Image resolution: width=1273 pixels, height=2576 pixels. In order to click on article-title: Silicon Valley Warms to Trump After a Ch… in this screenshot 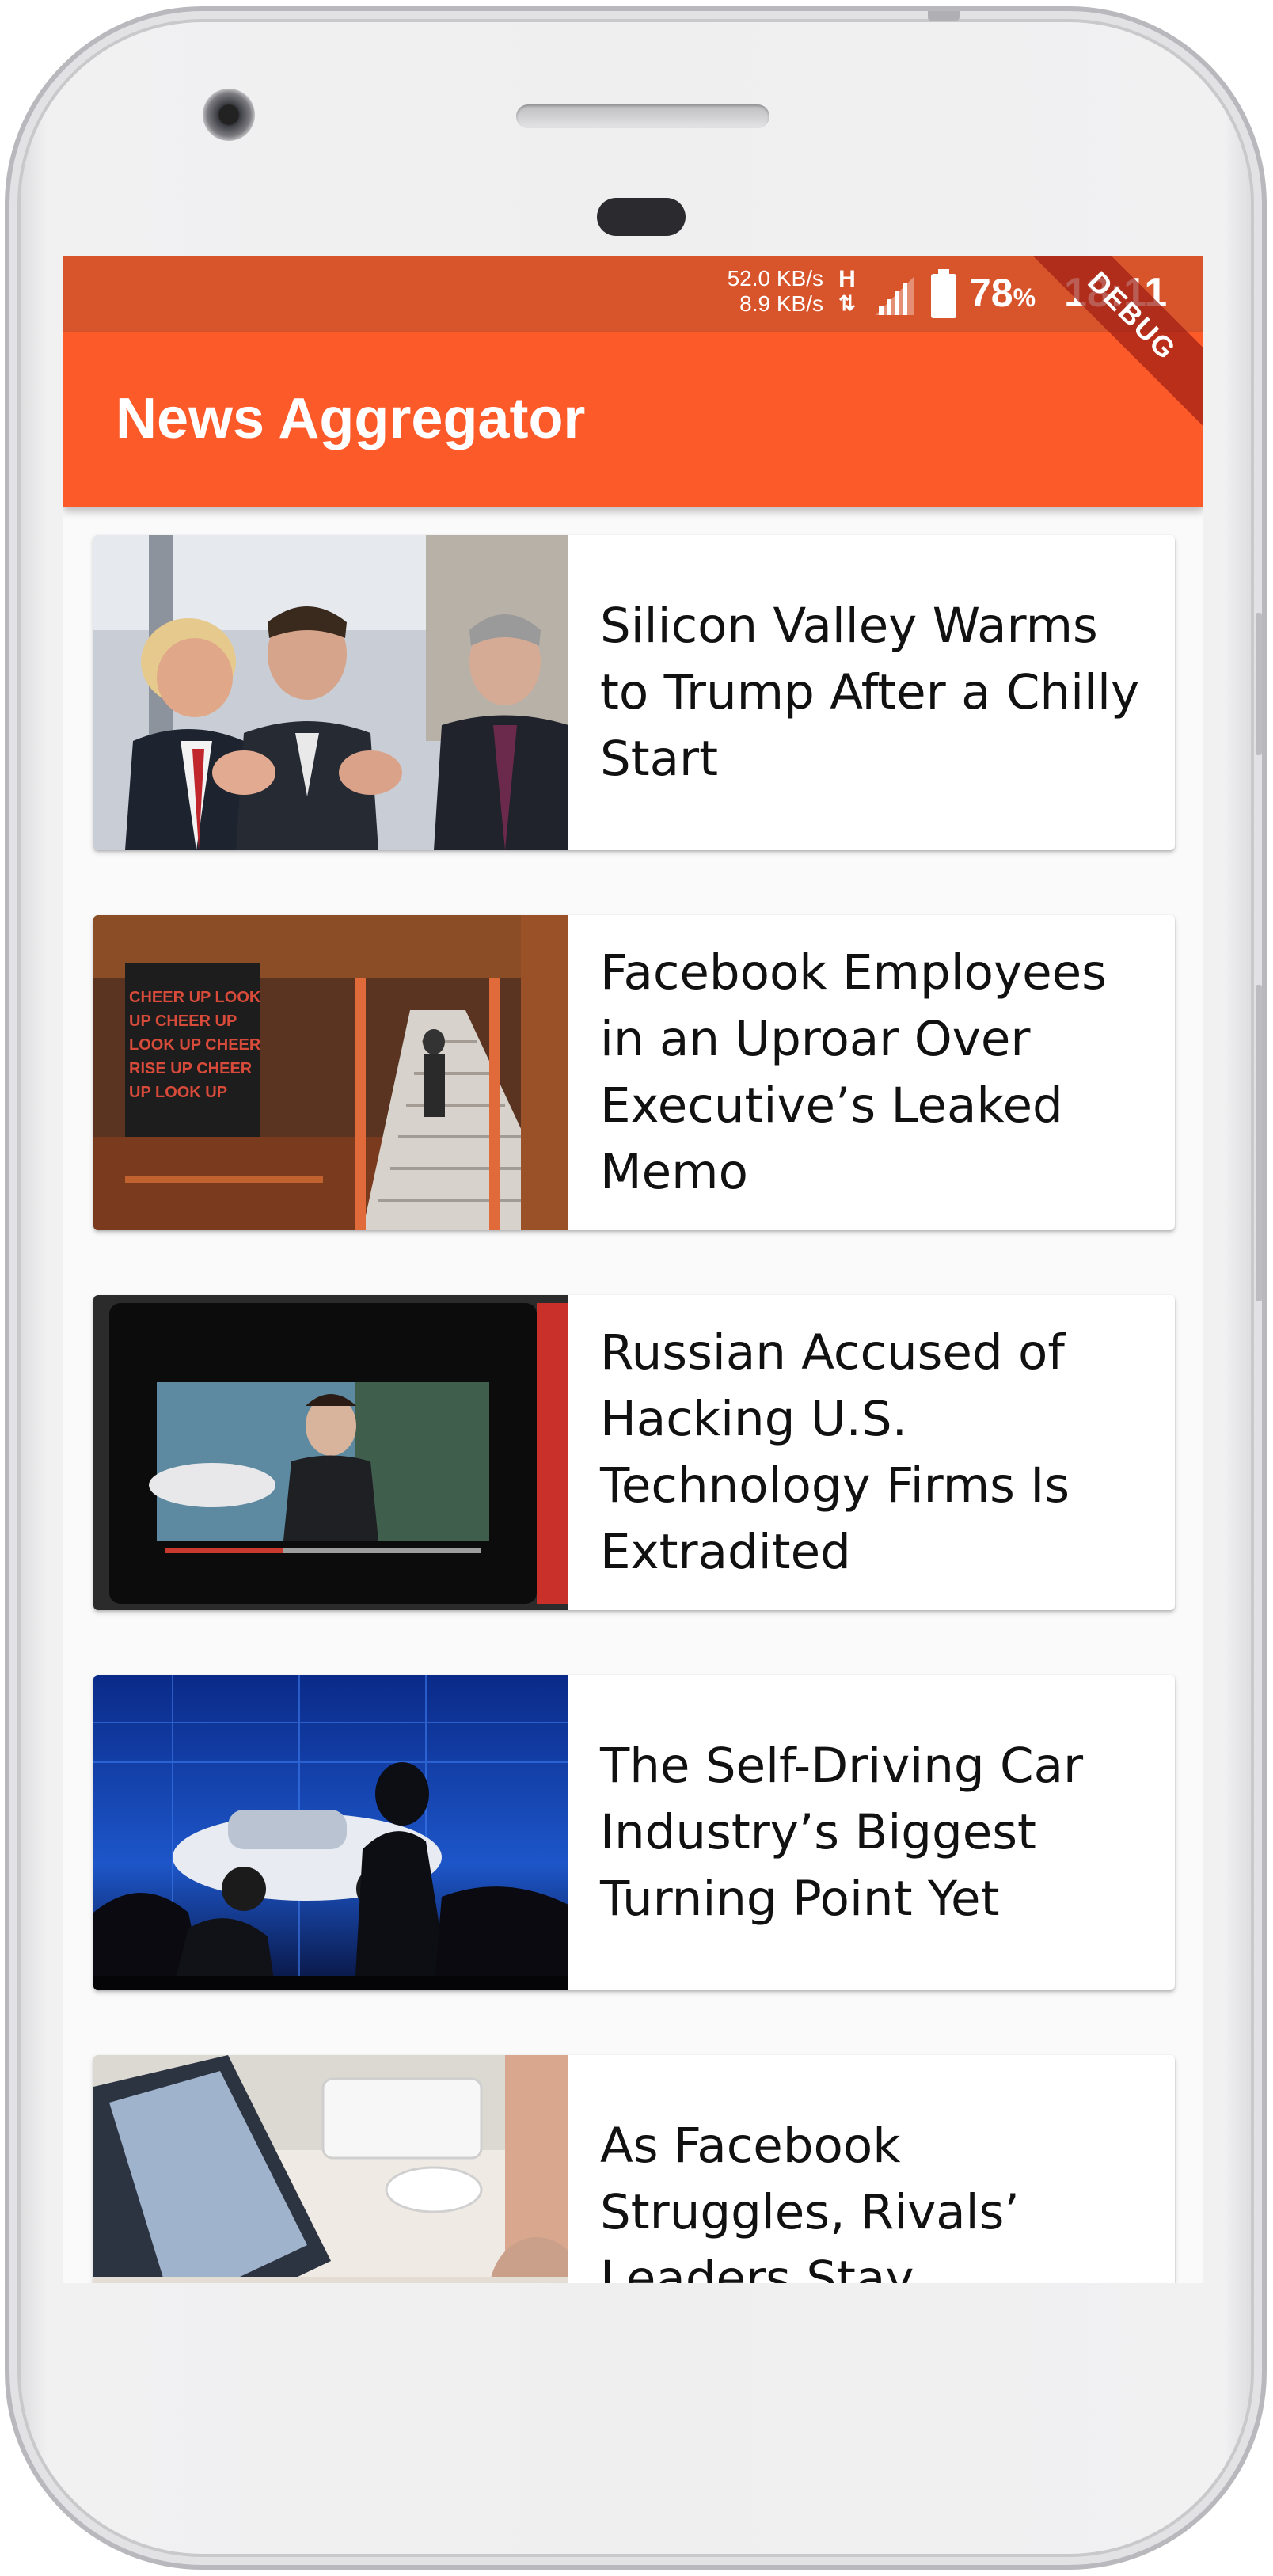, I will do `click(877, 693)`.